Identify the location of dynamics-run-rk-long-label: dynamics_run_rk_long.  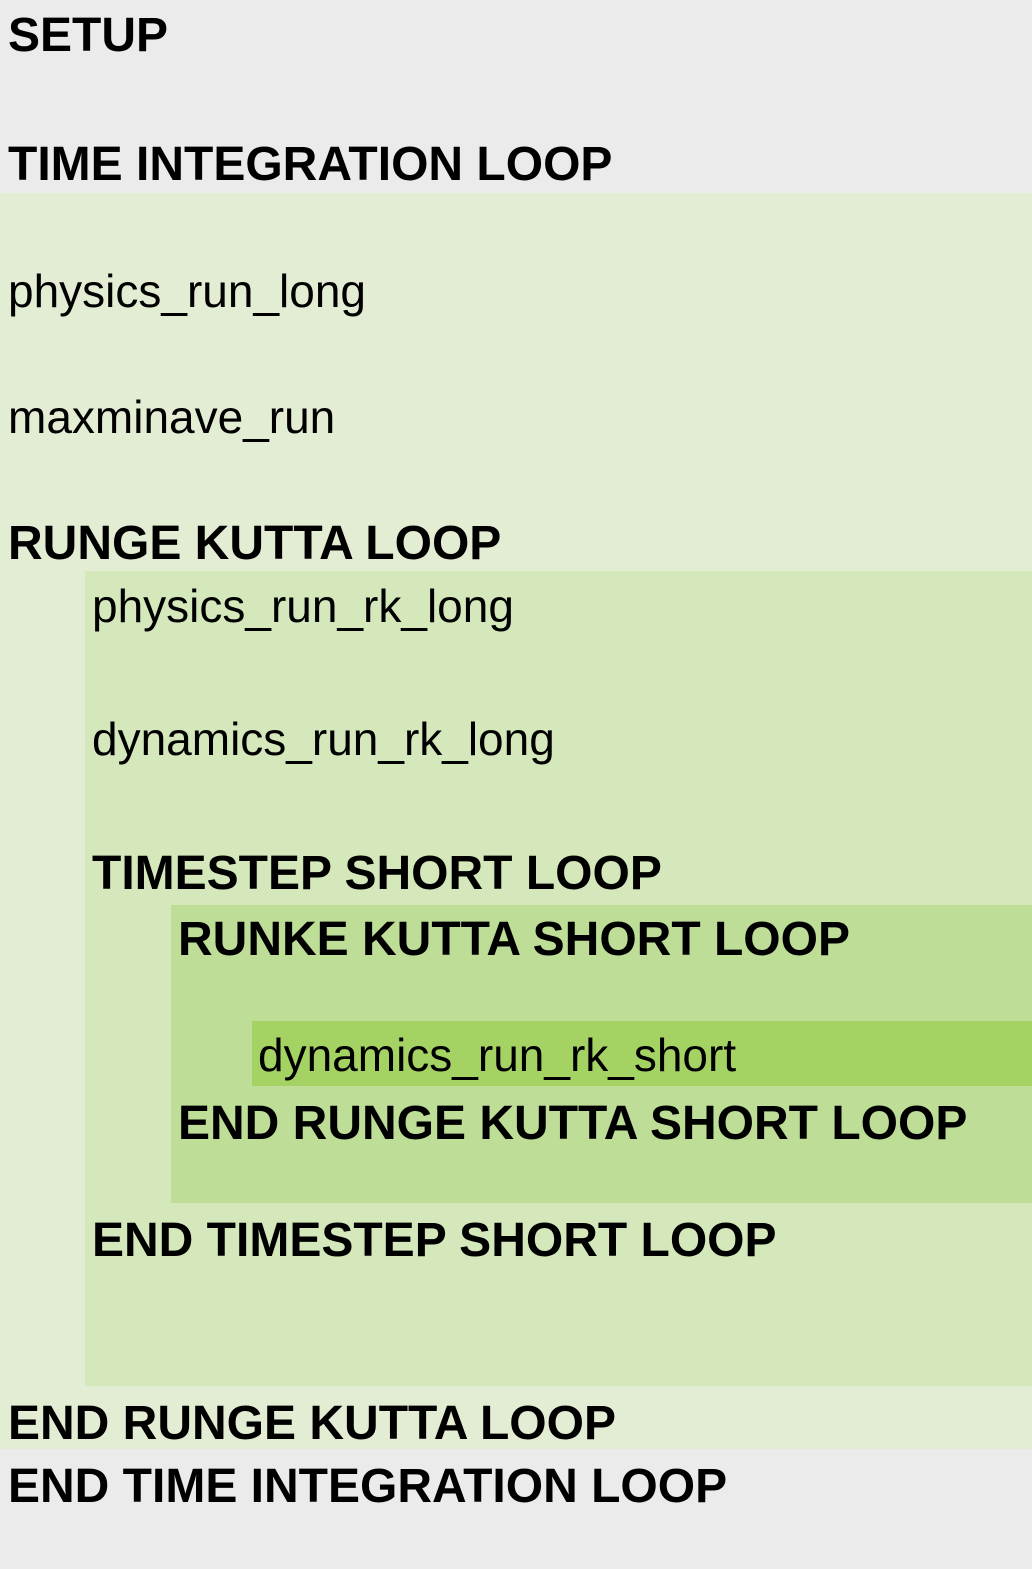
(323, 739).